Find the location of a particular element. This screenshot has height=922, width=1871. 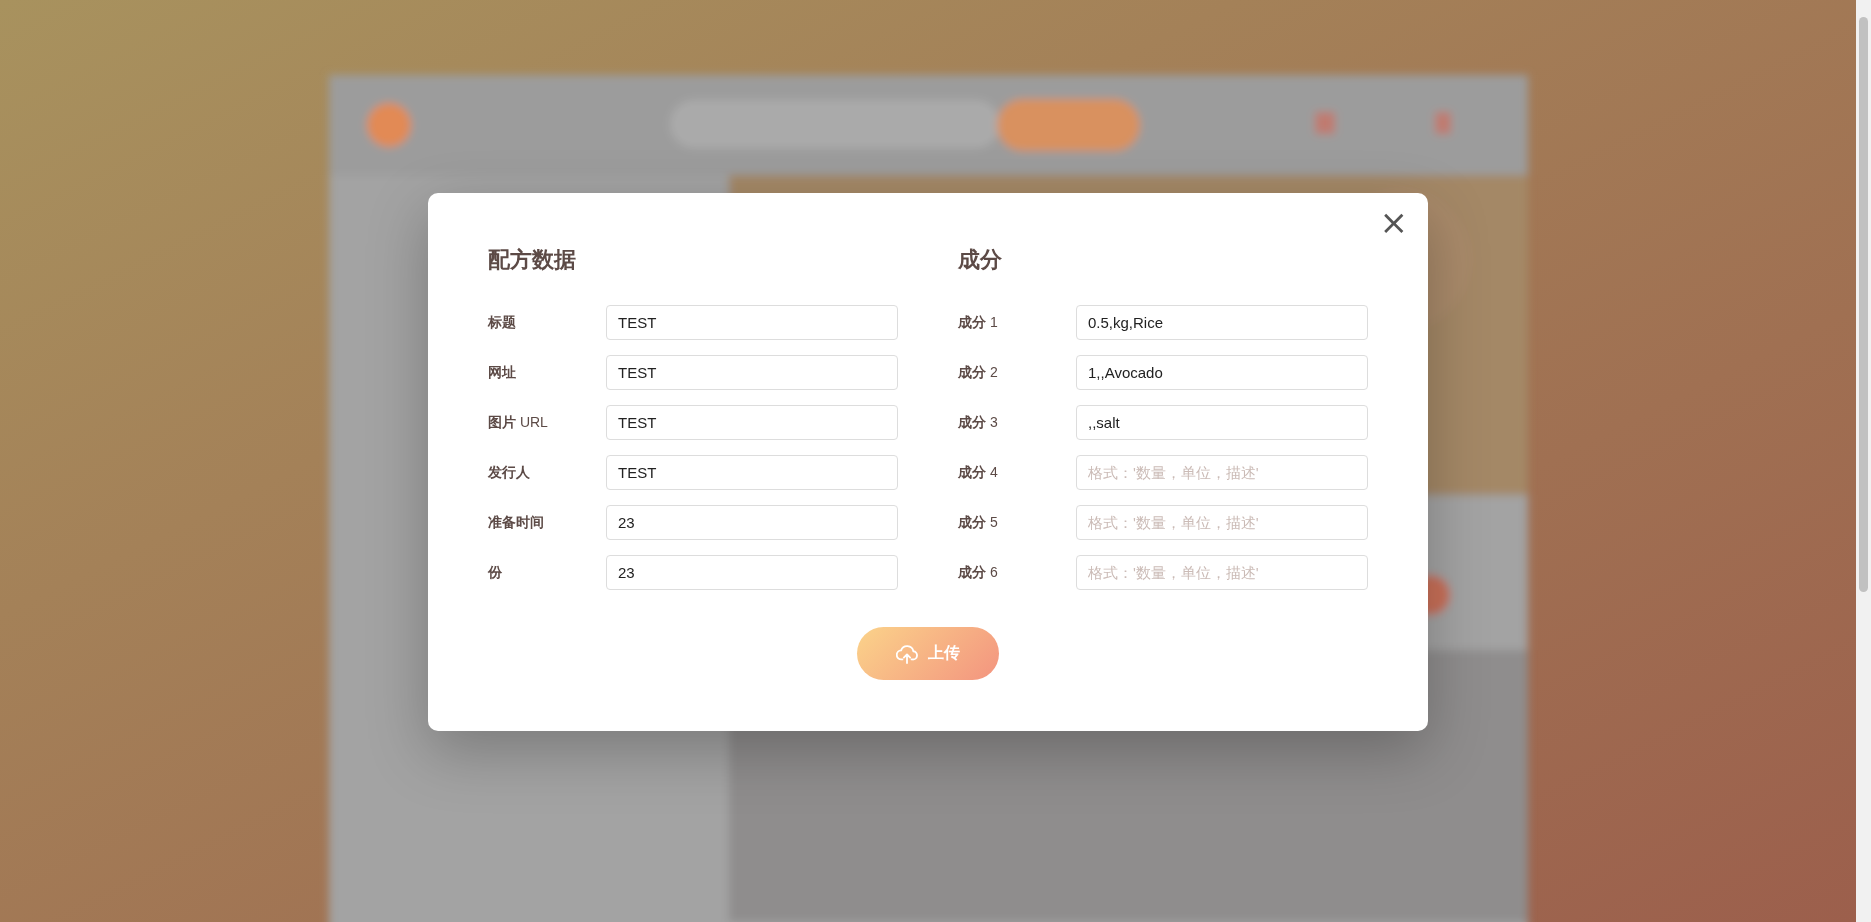

field-label: 标题 is located at coordinates (502, 322).